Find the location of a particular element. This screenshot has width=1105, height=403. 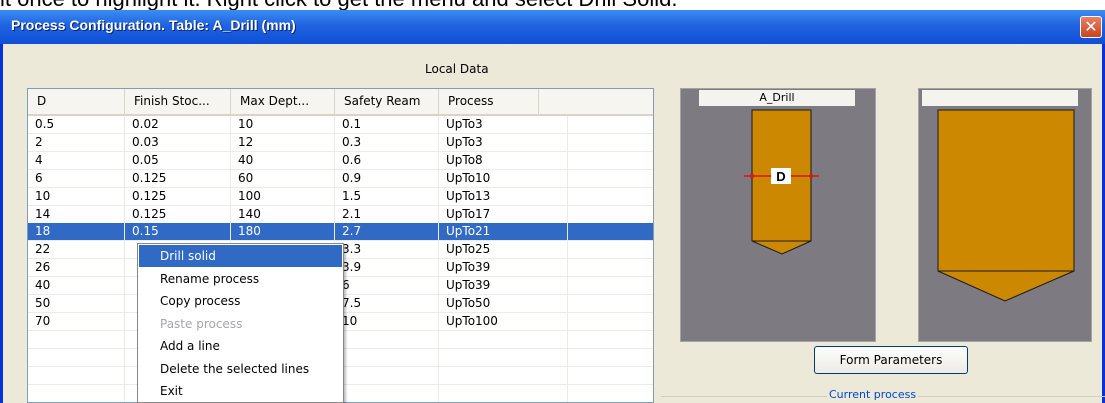

table-cell: 140 is located at coordinates (283, 214).